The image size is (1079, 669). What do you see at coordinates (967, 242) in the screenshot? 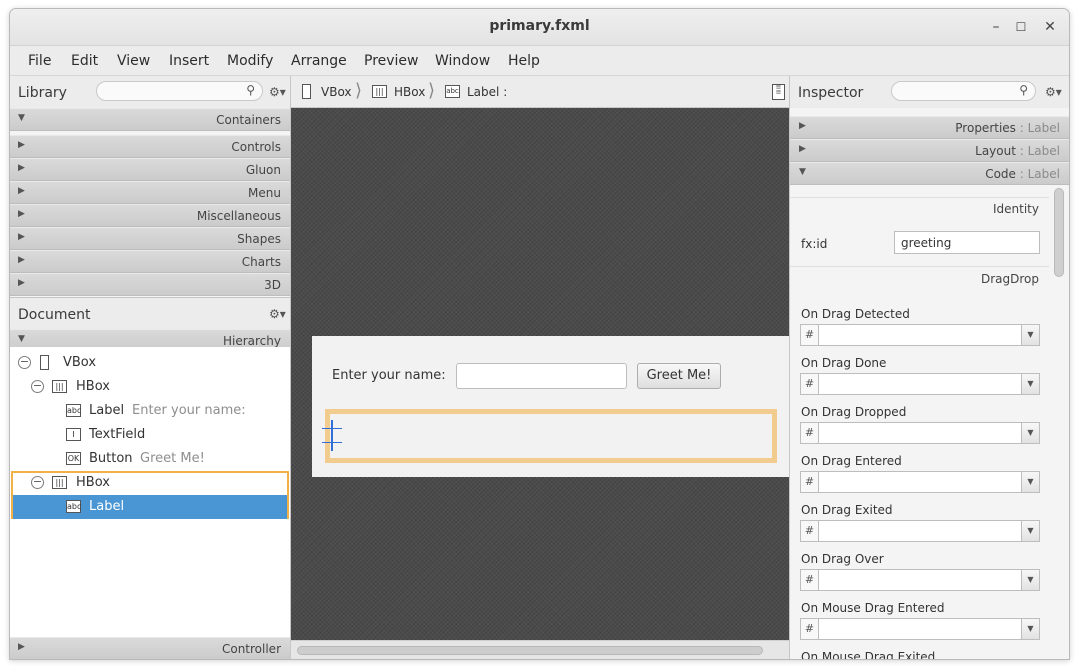
I see `fxid-input: greeting` at bounding box center [967, 242].